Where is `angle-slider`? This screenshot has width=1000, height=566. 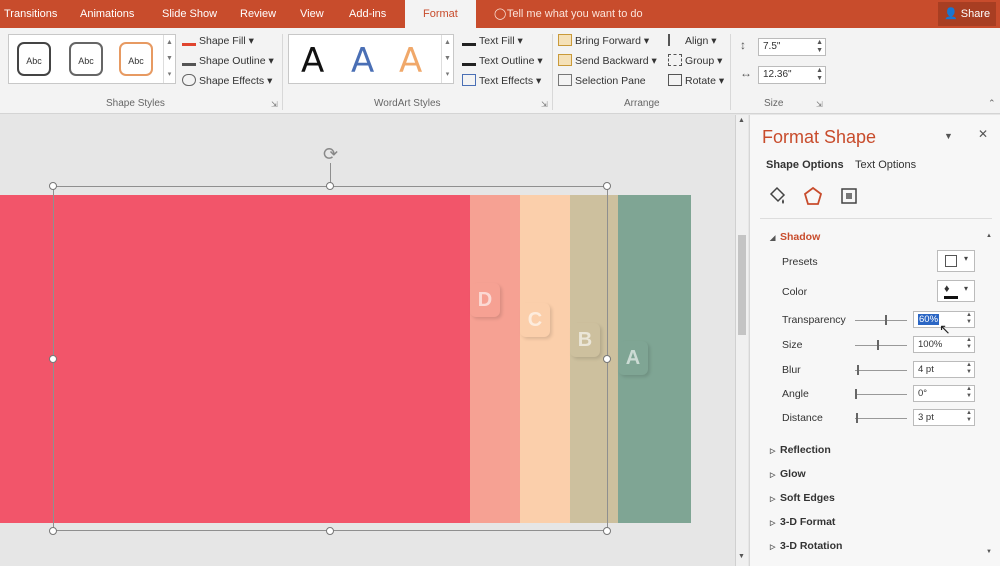
angle-slider is located at coordinates (881, 394).